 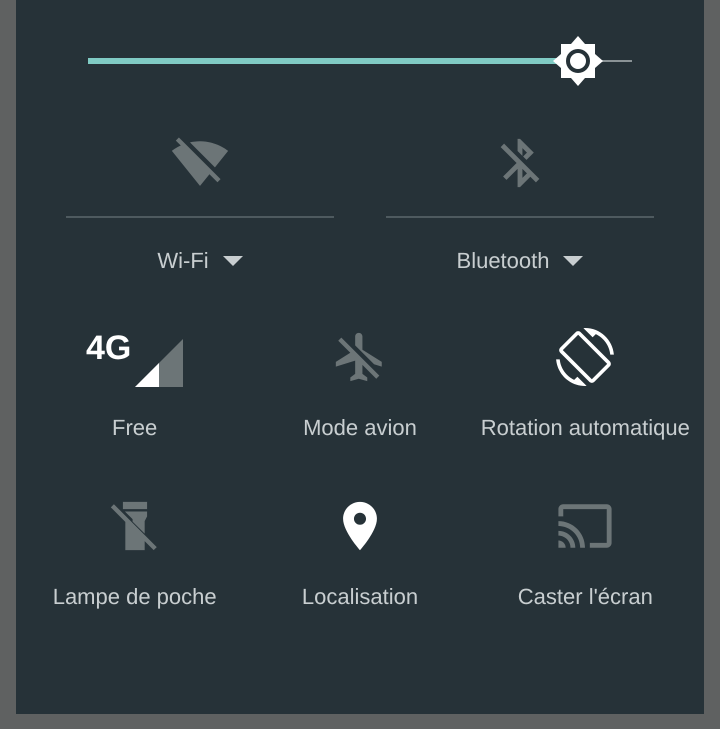 I want to click on tile-label: Mode avion, so click(x=360, y=427).